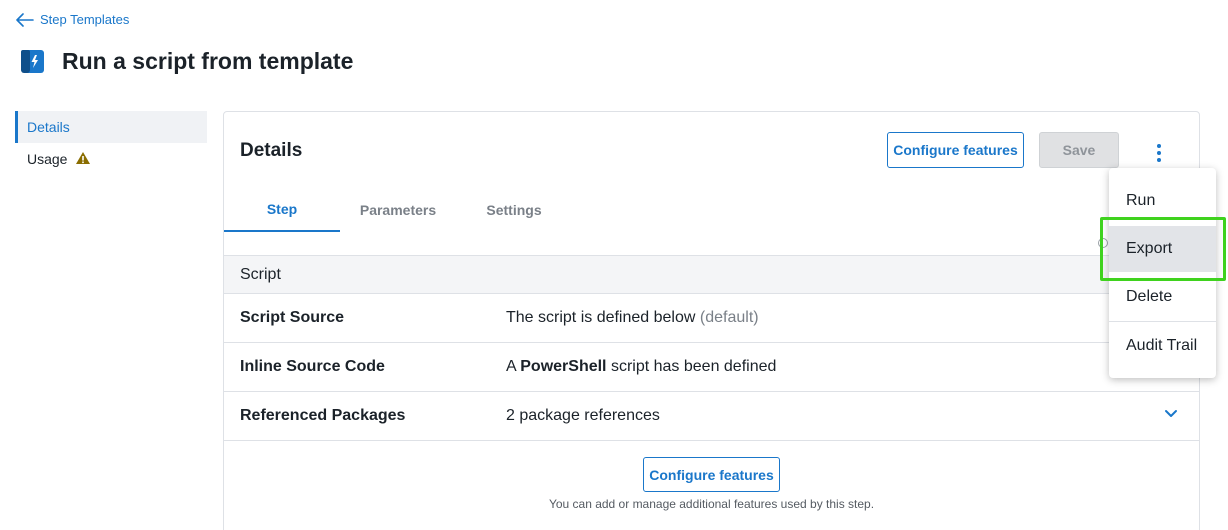 The height and width of the screenshot is (530, 1228). I want to click on page-header: Run a script from template, so click(185, 61).